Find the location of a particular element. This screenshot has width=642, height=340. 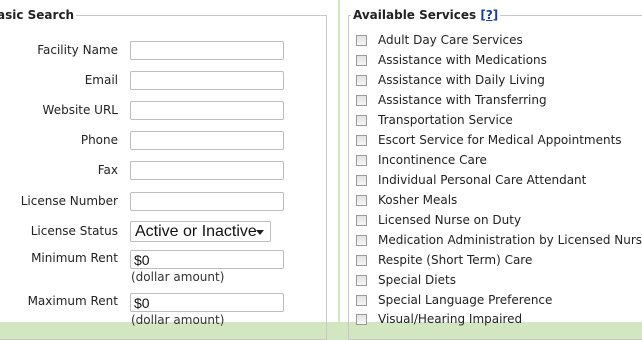

service-label: Assistance with Daily Living is located at coordinates (461, 80).